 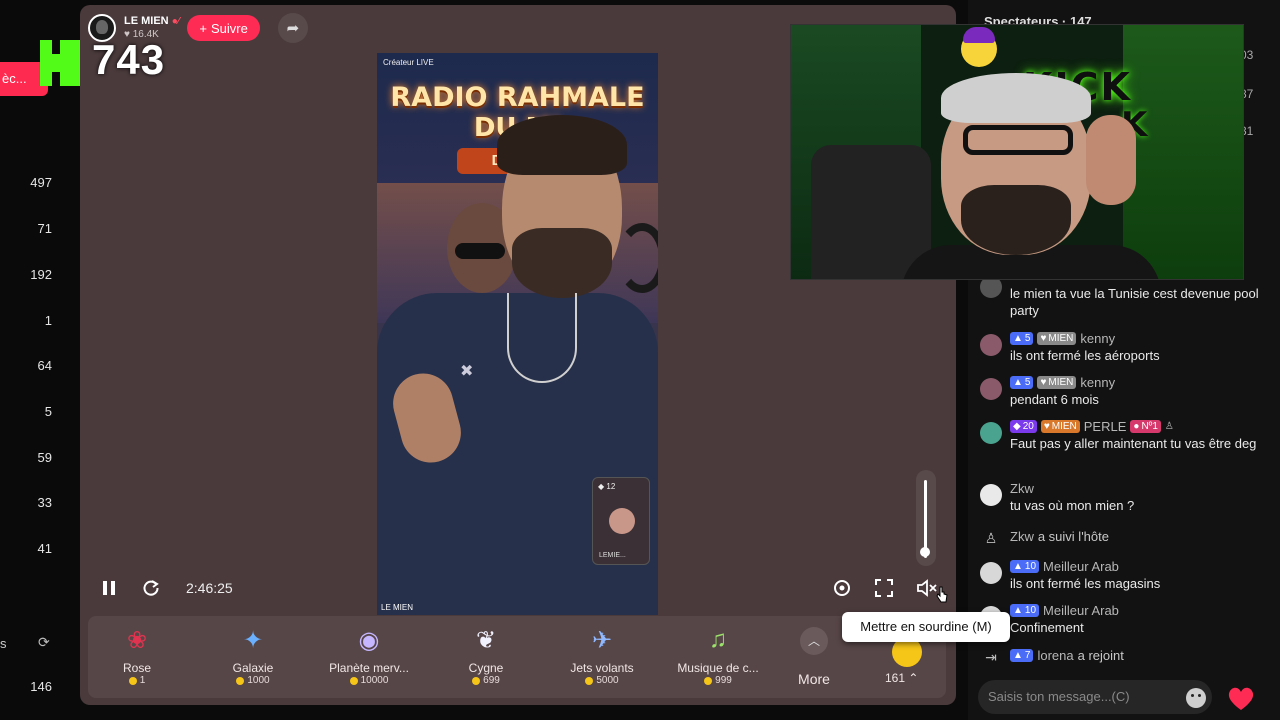 I want to click on left-count: 5, so click(x=48, y=411).